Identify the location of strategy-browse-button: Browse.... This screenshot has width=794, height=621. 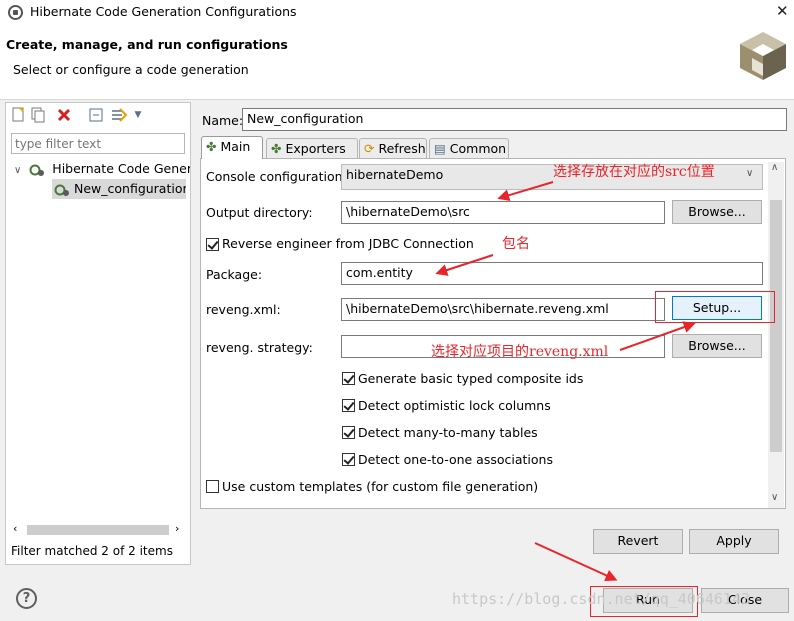
(717, 346).